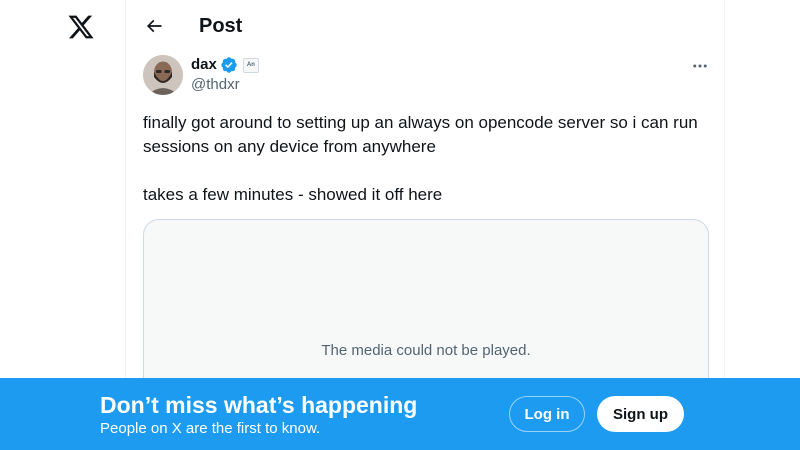  What do you see at coordinates (215, 85) in the screenshot?
I see `author-handle: @thdxr` at bounding box center [215, 85].